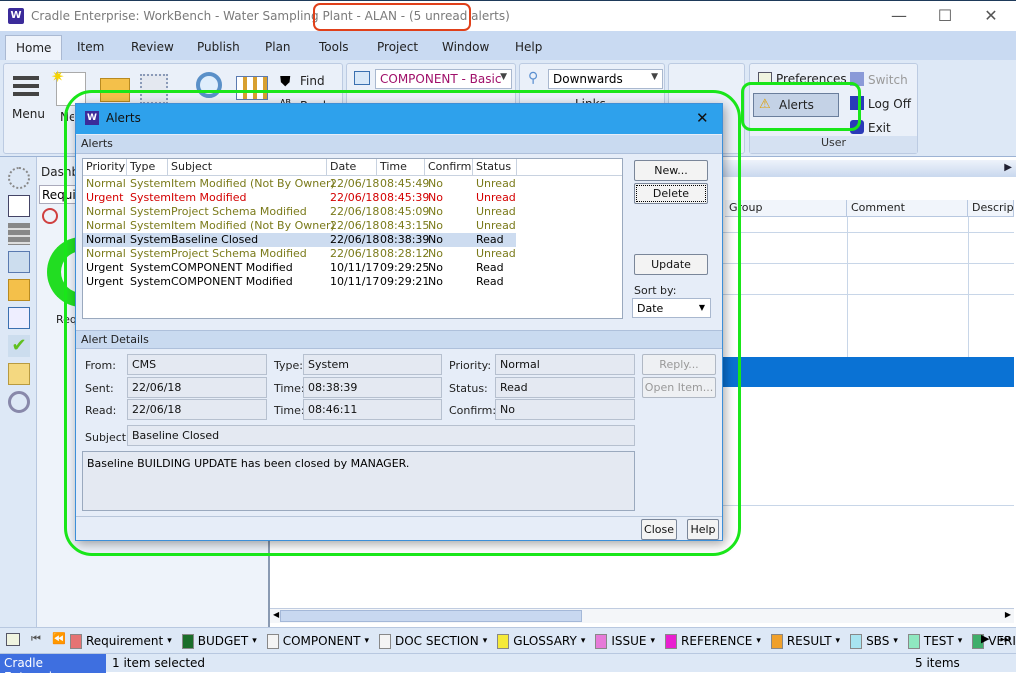 Image resolution: width=1016 pixels, height=684 pixels. I want to click on column-header-description: Descript, so click(991, 208).